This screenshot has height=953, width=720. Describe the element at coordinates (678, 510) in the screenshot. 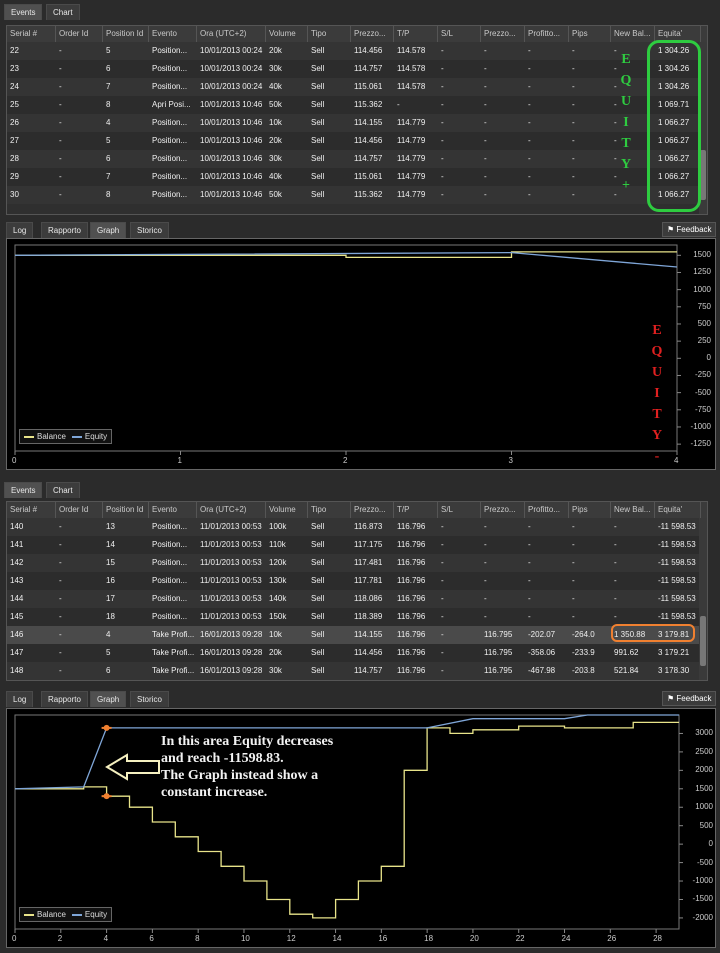

I see `column-header: Equita'` at that location.